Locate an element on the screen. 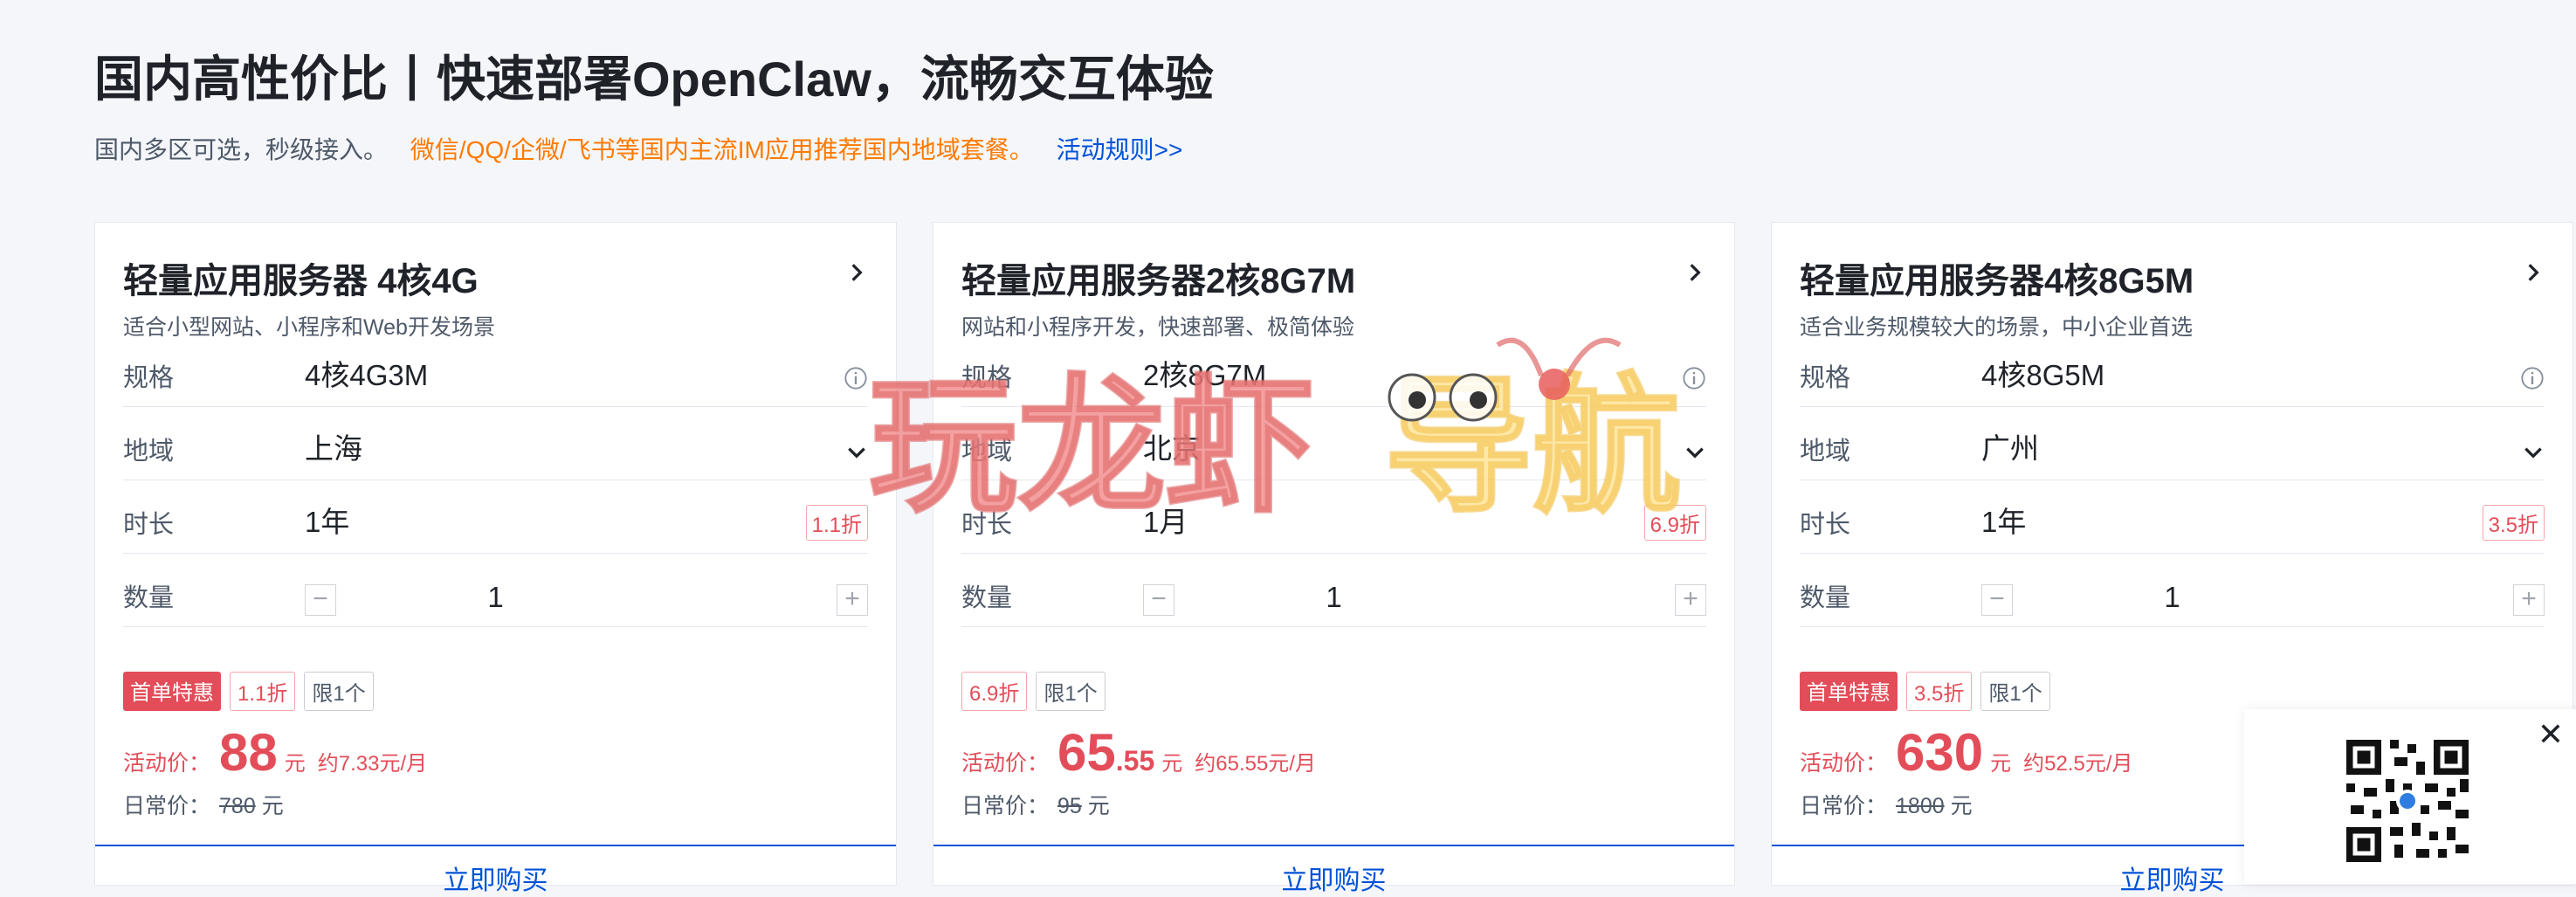 The height and width of the screenshot is (897, 2576). region-select: 上海 is located at coordinates (333, 446).